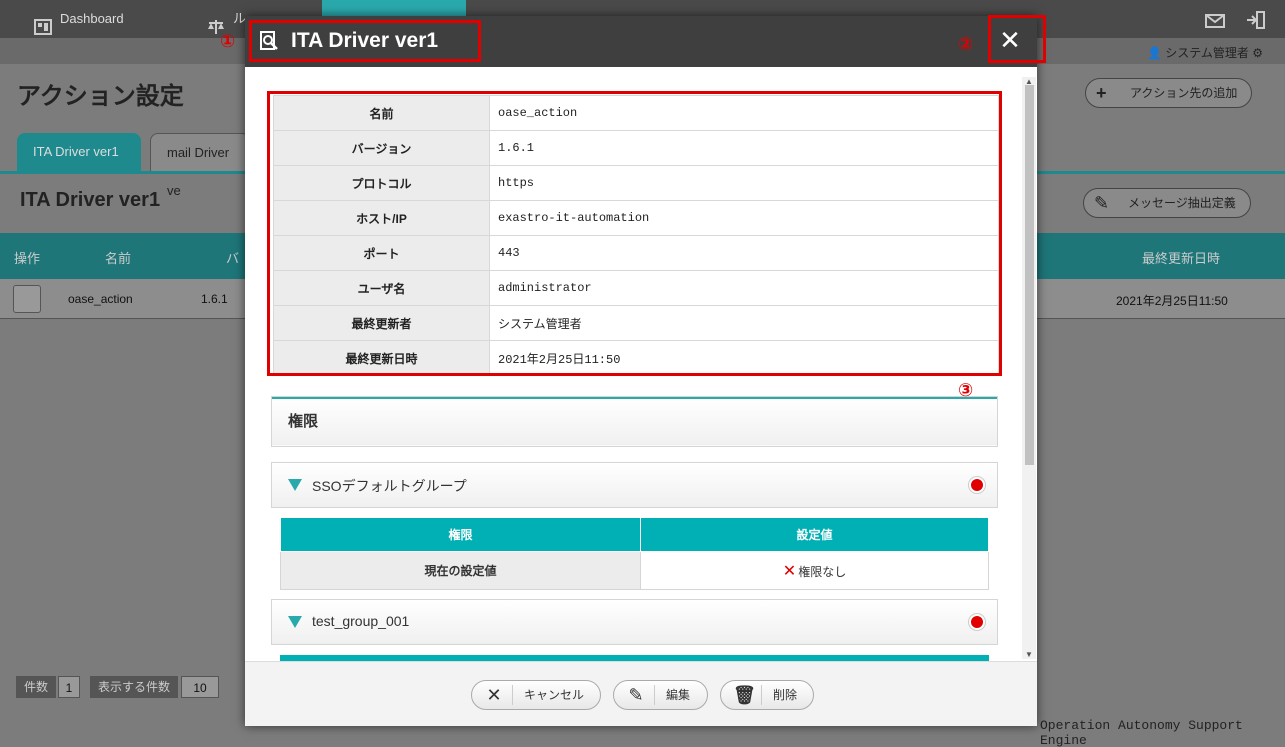  Describe the element at coordinates (767, 695) in the screenshot. I see `delete-button: 🗑 削除` at that location.